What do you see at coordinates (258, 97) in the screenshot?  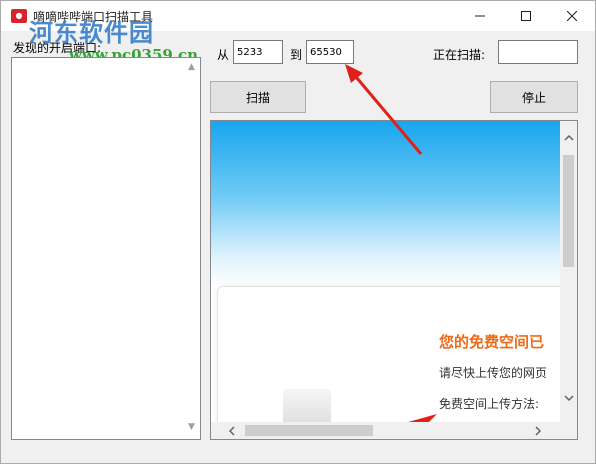 I see `scan-button: 扫描` at bounding box center [258, 97].